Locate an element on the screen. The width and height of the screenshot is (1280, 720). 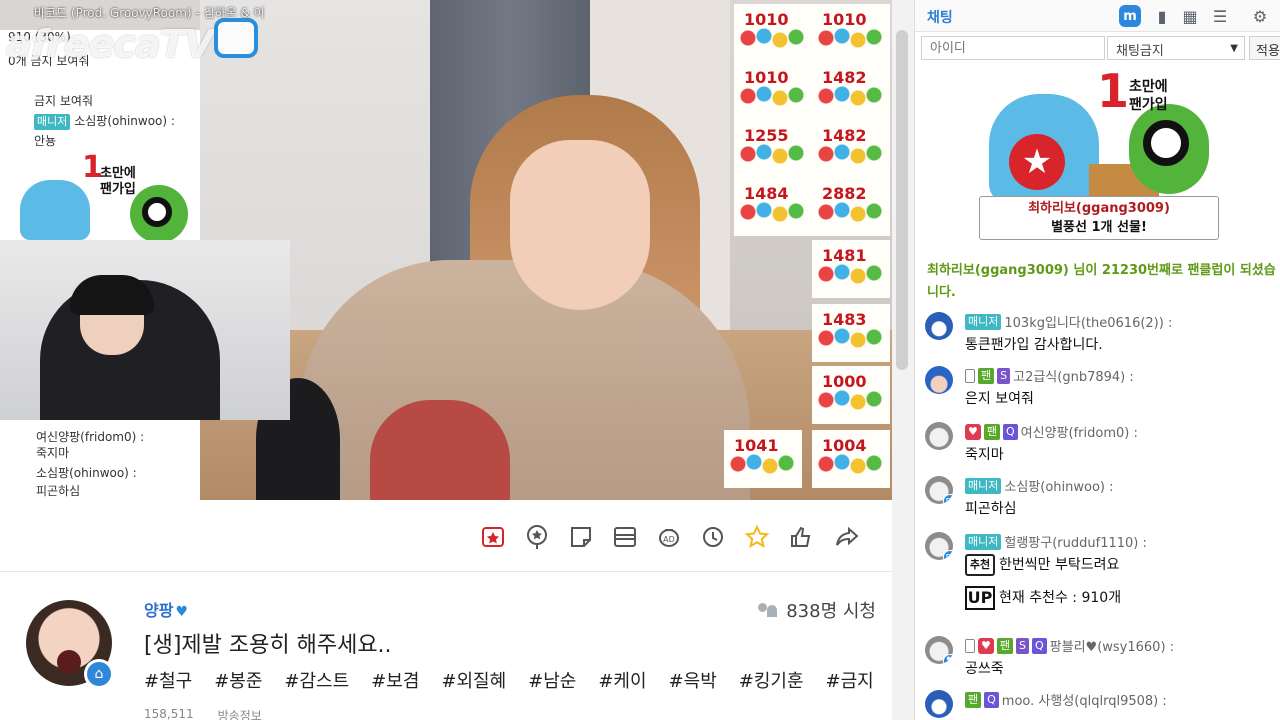
chat-username: 고2급식(gnb7894) : is located at coordinates (1073, 375).